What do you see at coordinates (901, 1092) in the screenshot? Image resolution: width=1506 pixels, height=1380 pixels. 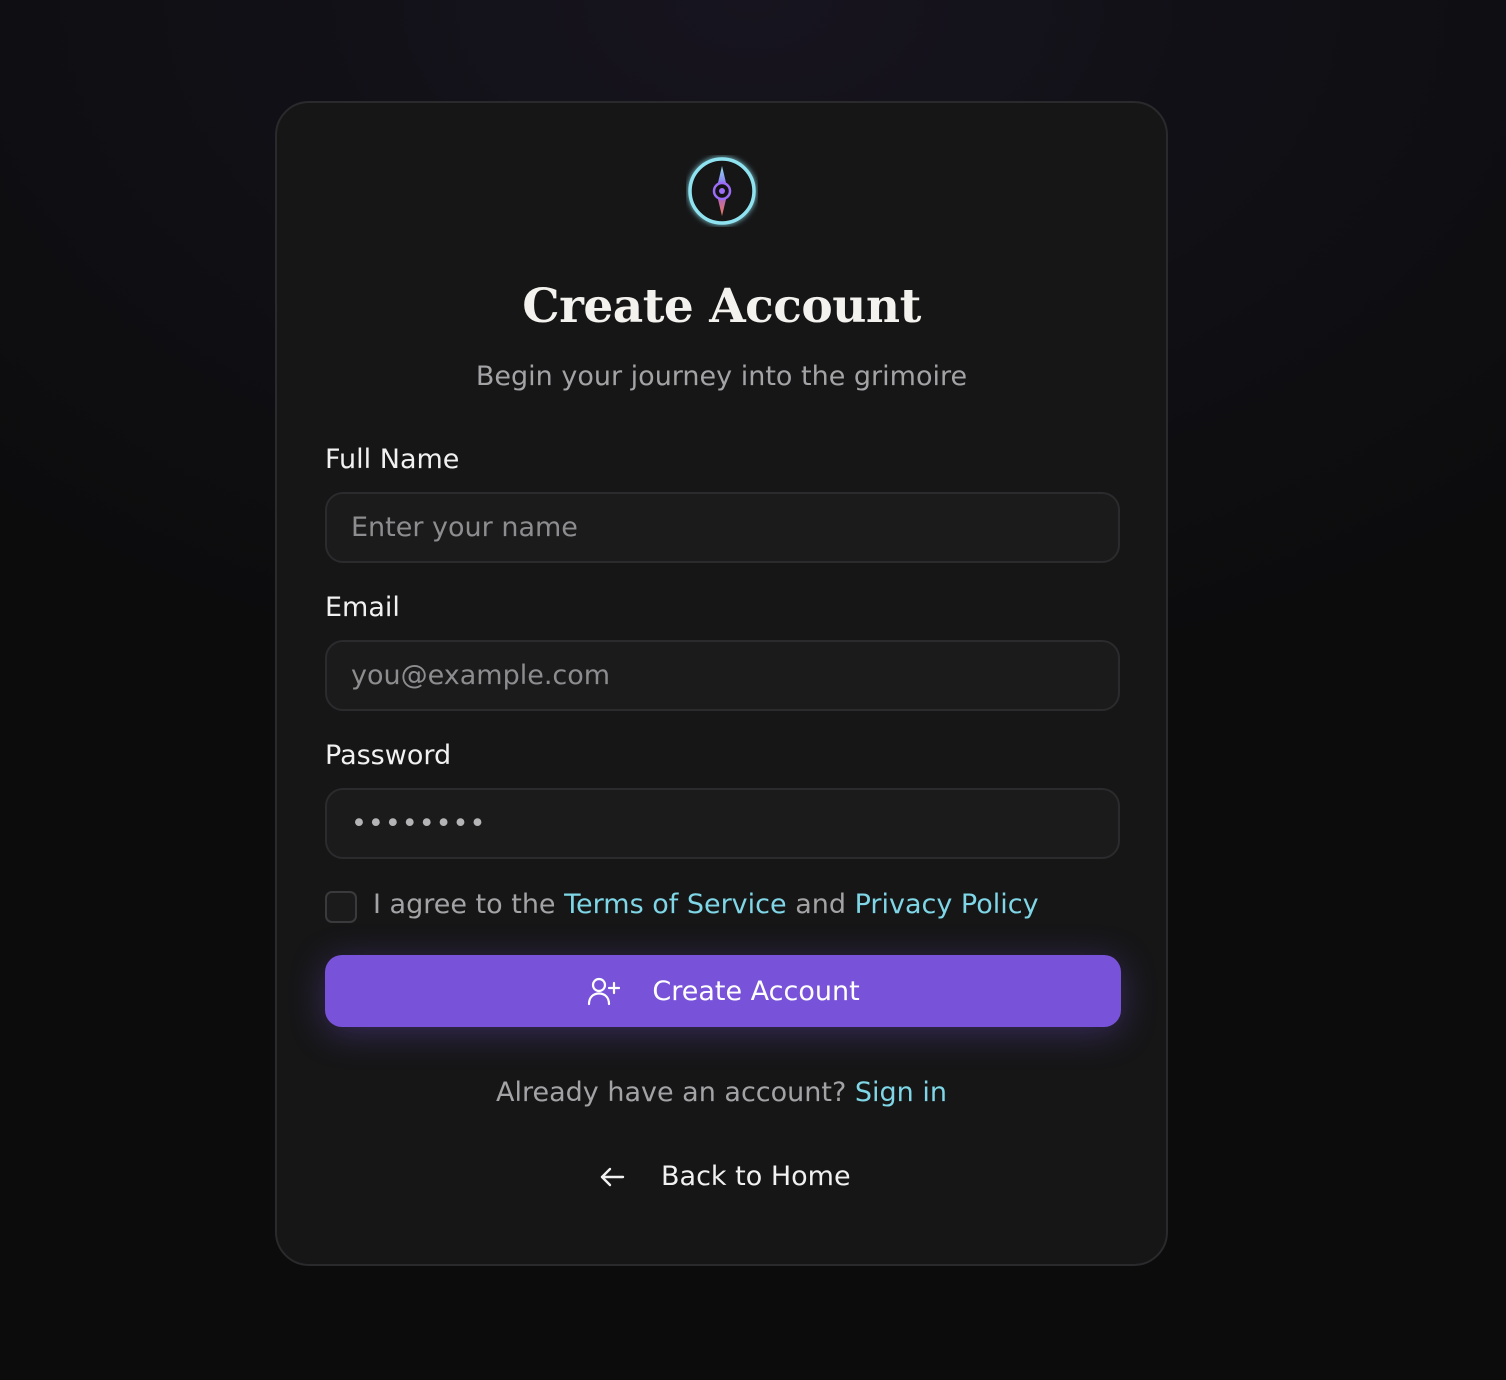 I see `sign-in-link: Sign in` at bounding box center [901, 1092].